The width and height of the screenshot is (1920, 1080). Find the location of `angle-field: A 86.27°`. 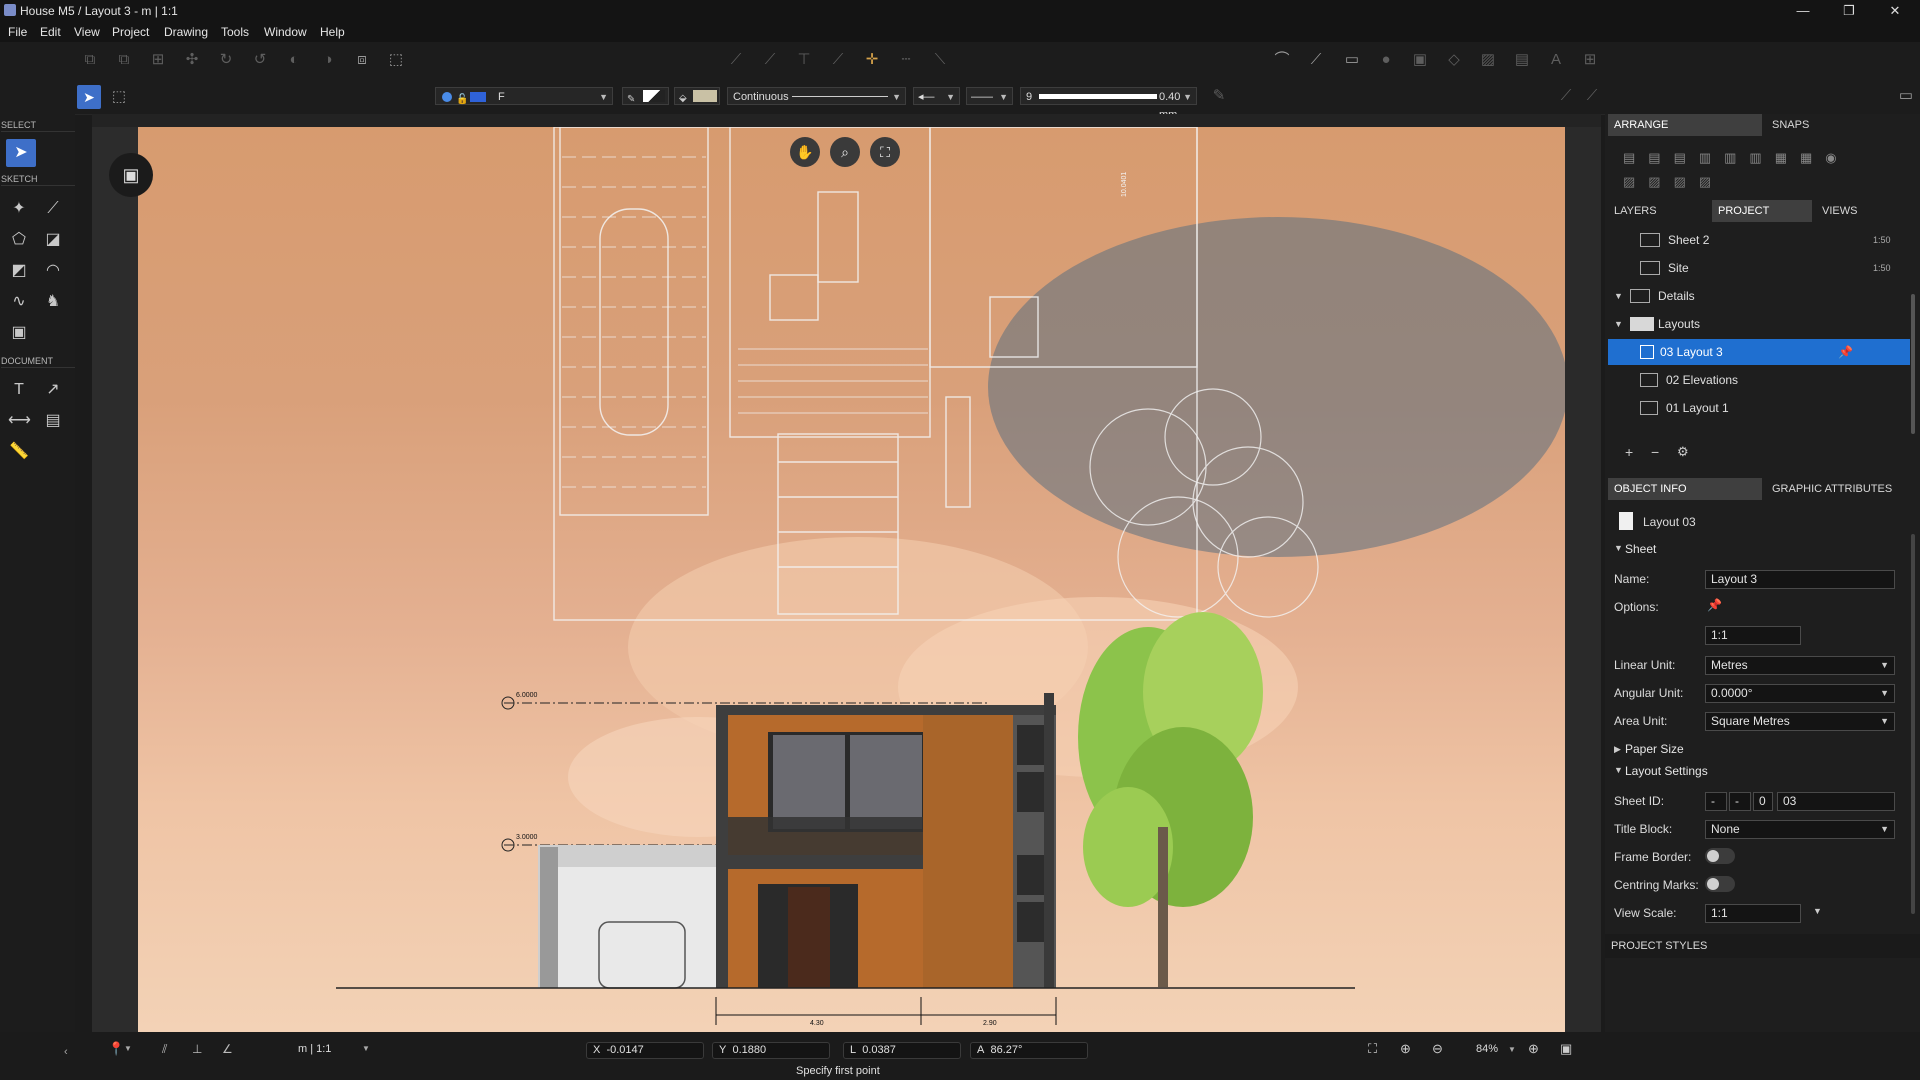

angle-field: A 86.27° is located at coordinates (1029, 1050).